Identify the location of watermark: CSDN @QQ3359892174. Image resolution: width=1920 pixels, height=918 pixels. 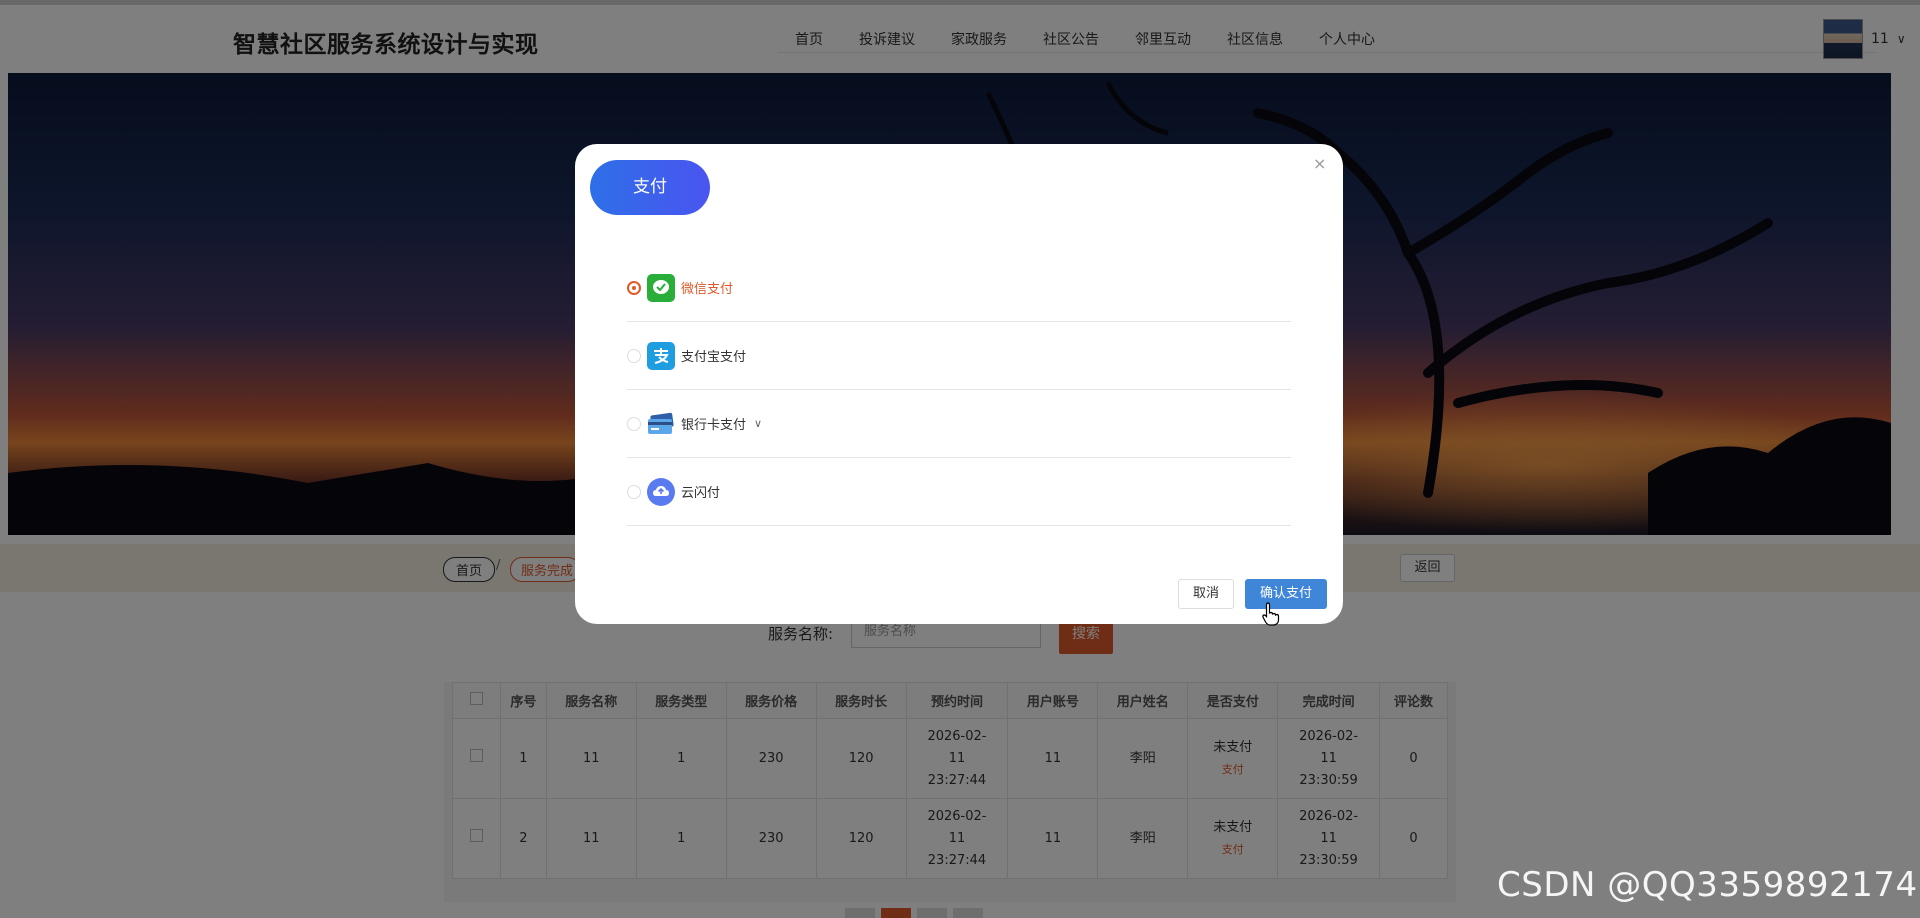
(1707, 885).